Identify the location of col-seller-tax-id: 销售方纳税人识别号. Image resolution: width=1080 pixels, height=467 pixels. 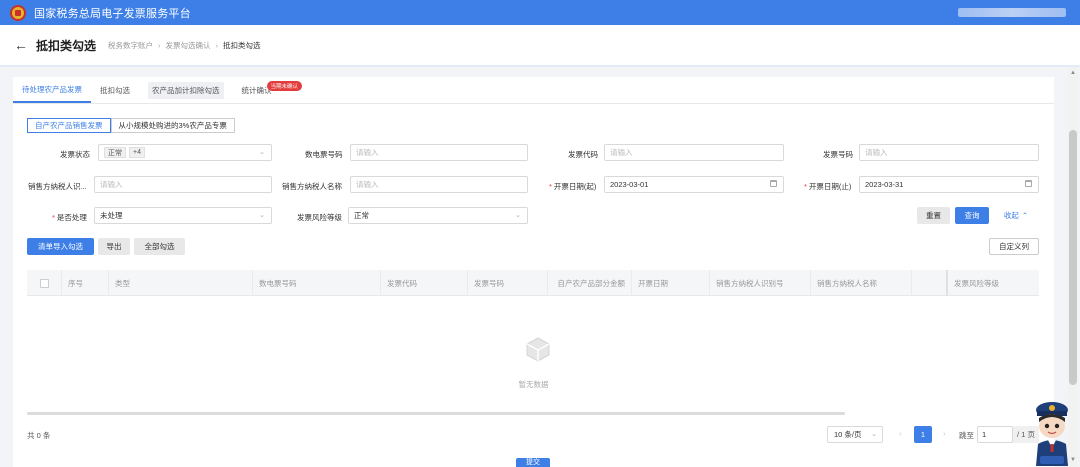
(759, 283).